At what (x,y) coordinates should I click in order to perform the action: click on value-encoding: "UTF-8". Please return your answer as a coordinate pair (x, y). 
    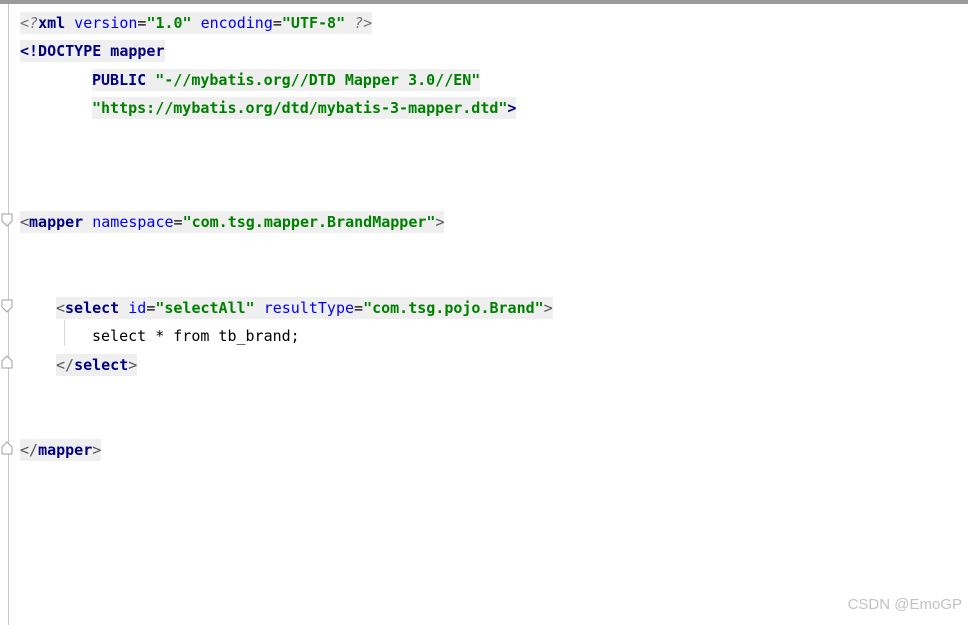
    Looking at the image, I should click on (313, 23).